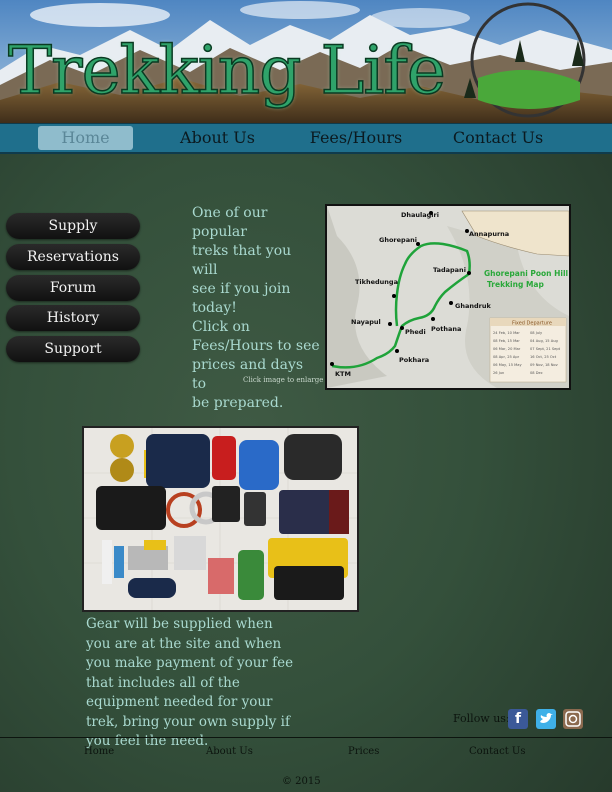  What do you see at coordinates (217, 138) in the screenshot?
I see `nav-about-us: About Us` at bounding box center [217, 138].